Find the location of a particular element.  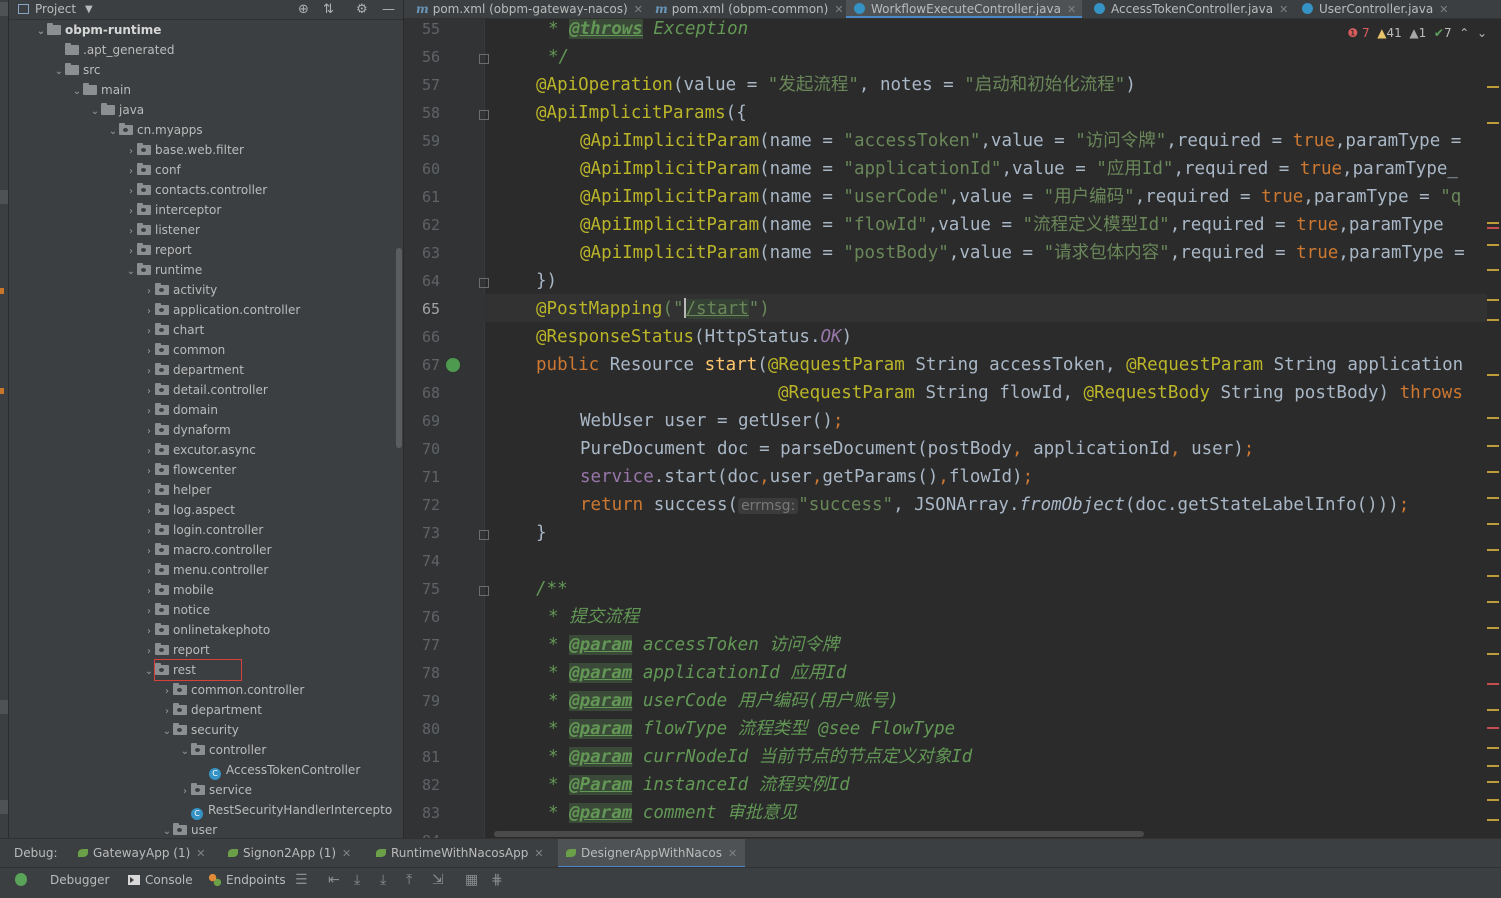

minimize-icon: — is located at coordinates (388, 9).